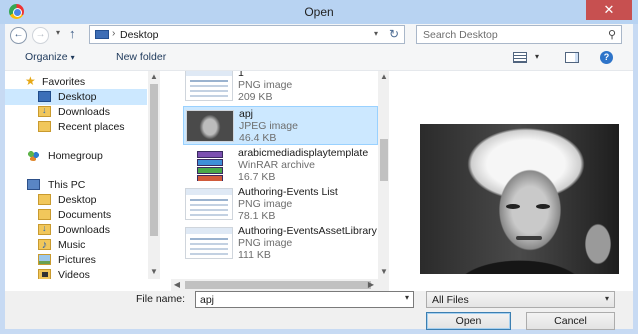  Describe the element at coordinates (609, 10) in the screenshot. I see `close-button: ✕` at that location.